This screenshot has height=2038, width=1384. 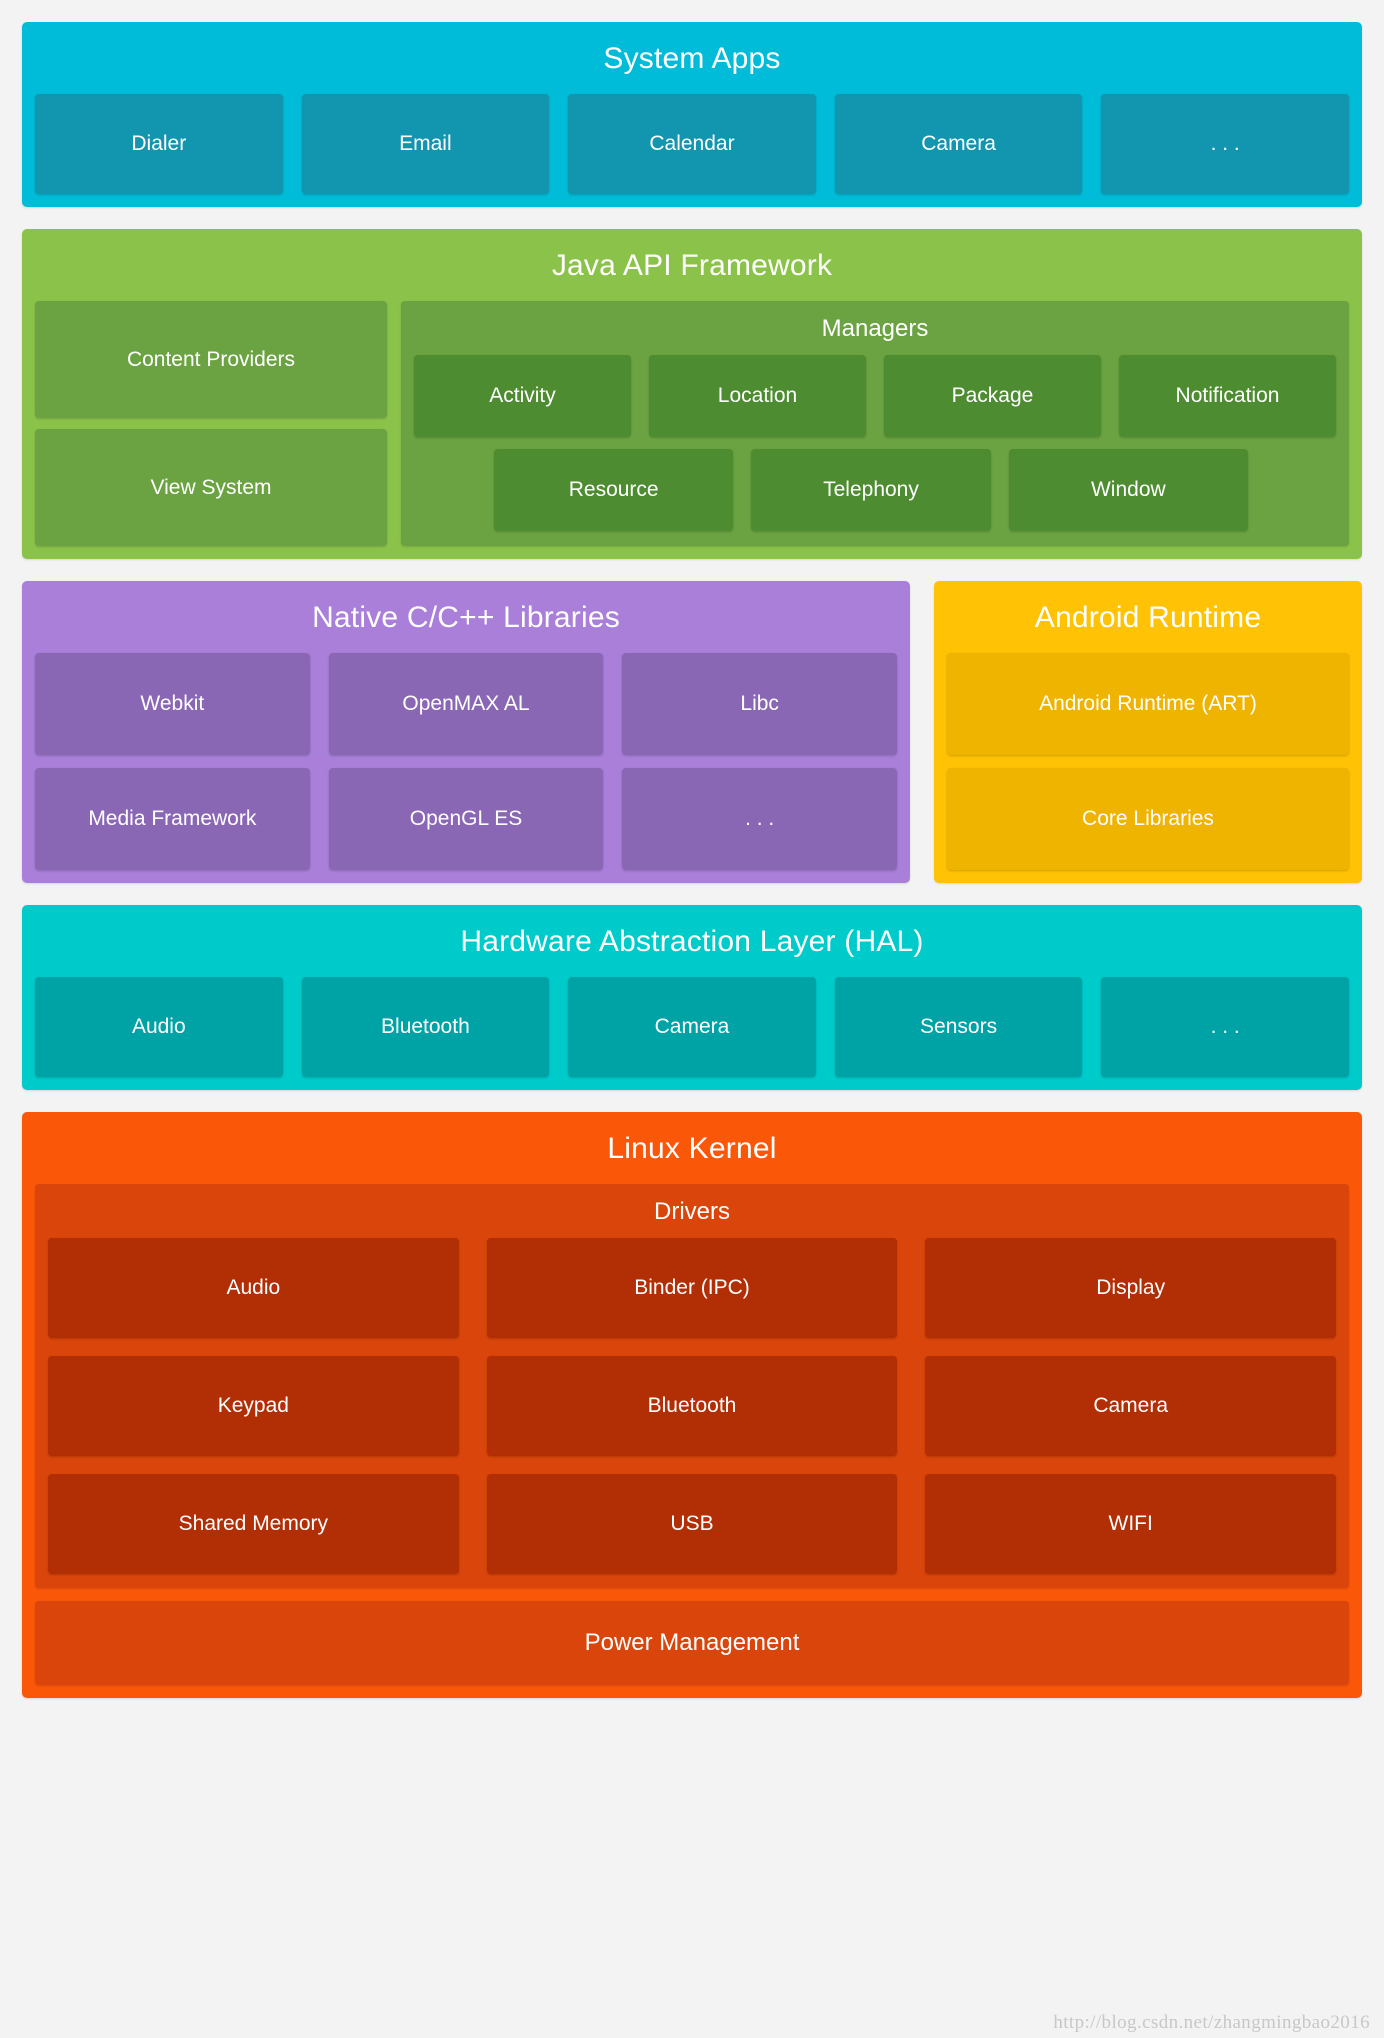 I want to click on hal-more: . . ., so click(x=1225, y=1027).